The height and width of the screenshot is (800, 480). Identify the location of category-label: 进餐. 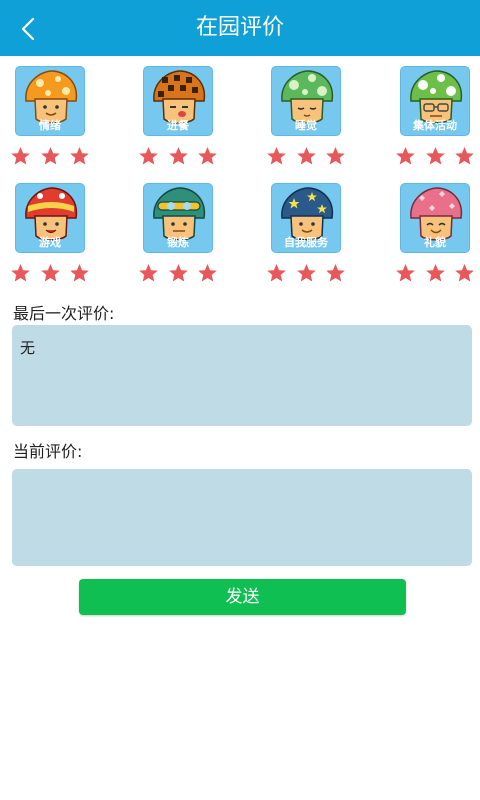
(178, 125).